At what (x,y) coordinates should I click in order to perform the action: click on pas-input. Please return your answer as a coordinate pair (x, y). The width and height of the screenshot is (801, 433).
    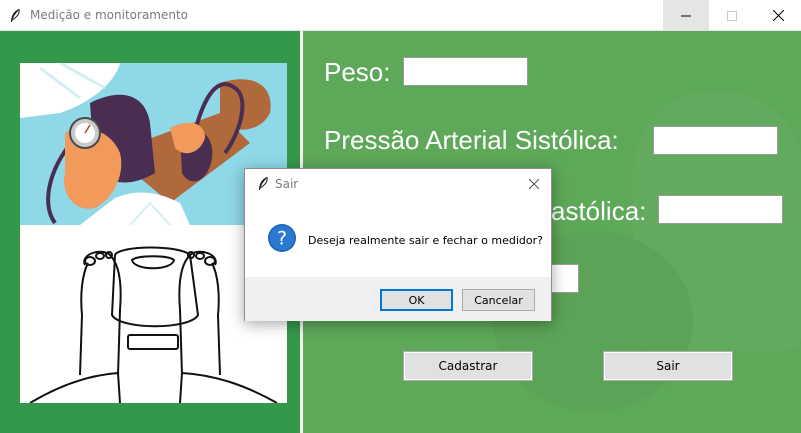
    Looking at the image, I should click on (715, 140).